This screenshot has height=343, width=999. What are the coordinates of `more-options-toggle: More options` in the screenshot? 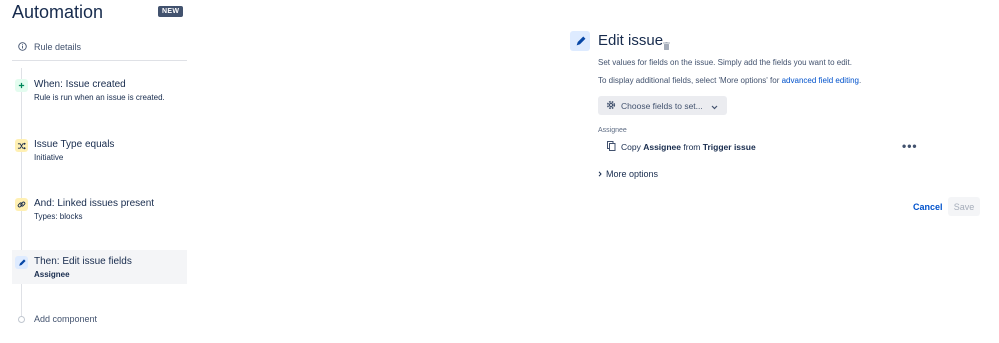 It's located at (628, 174).